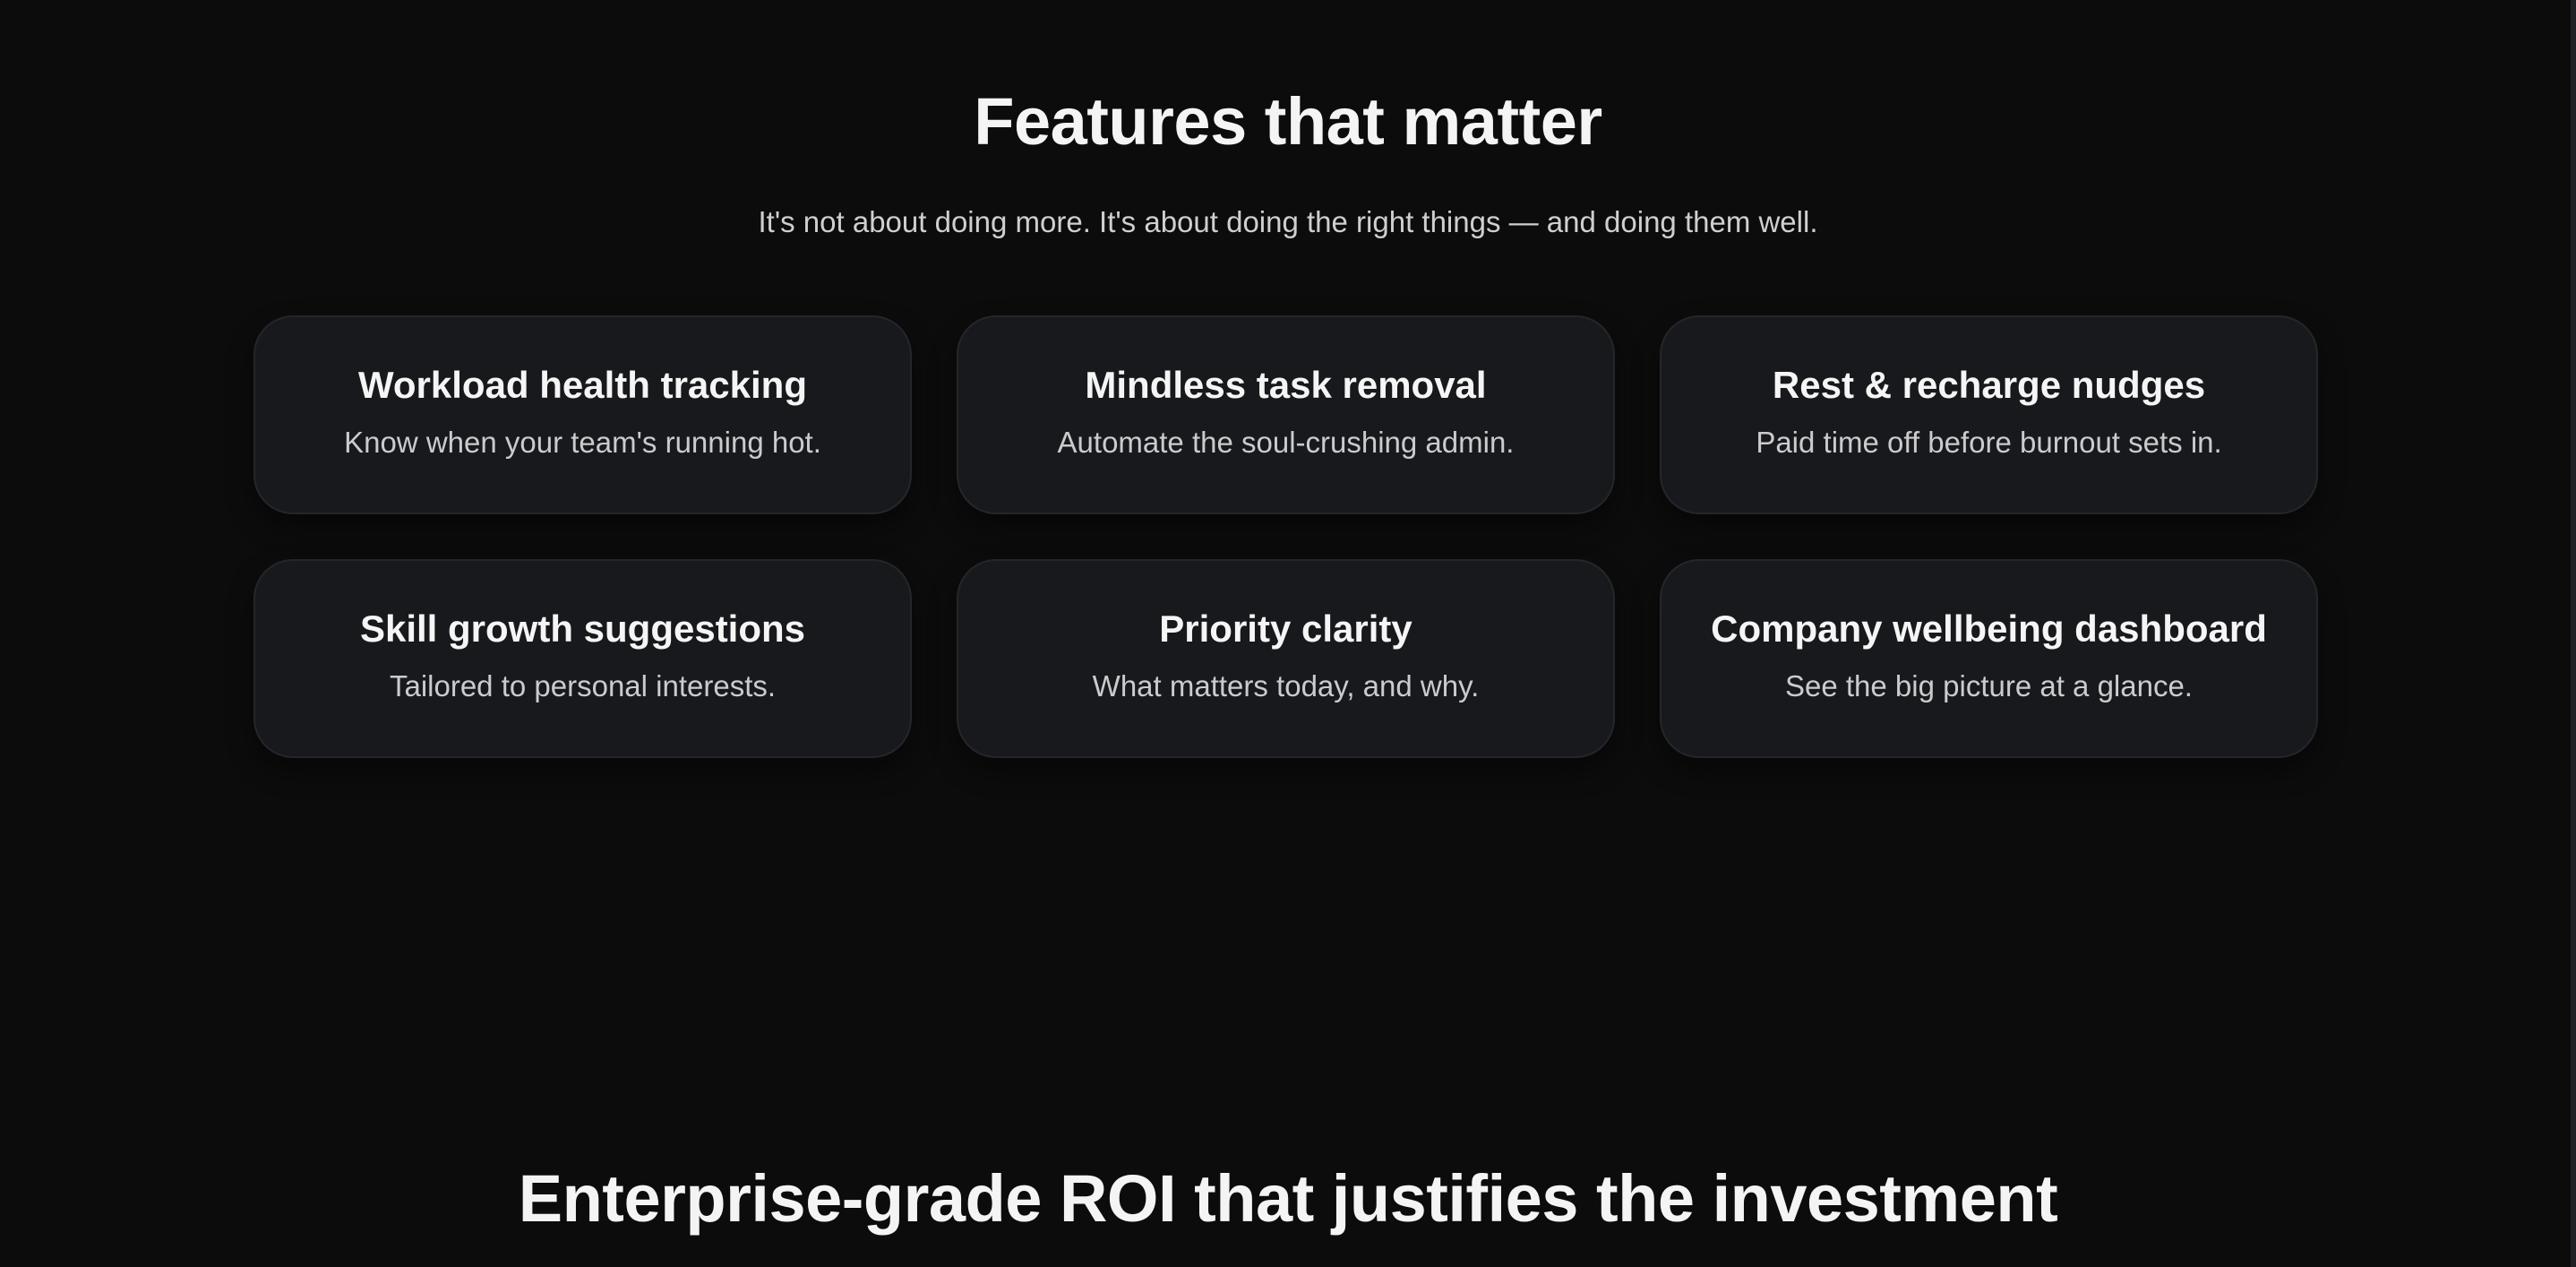  I want to click on feature-card-title: Priority clarity, so click(1286, 629).